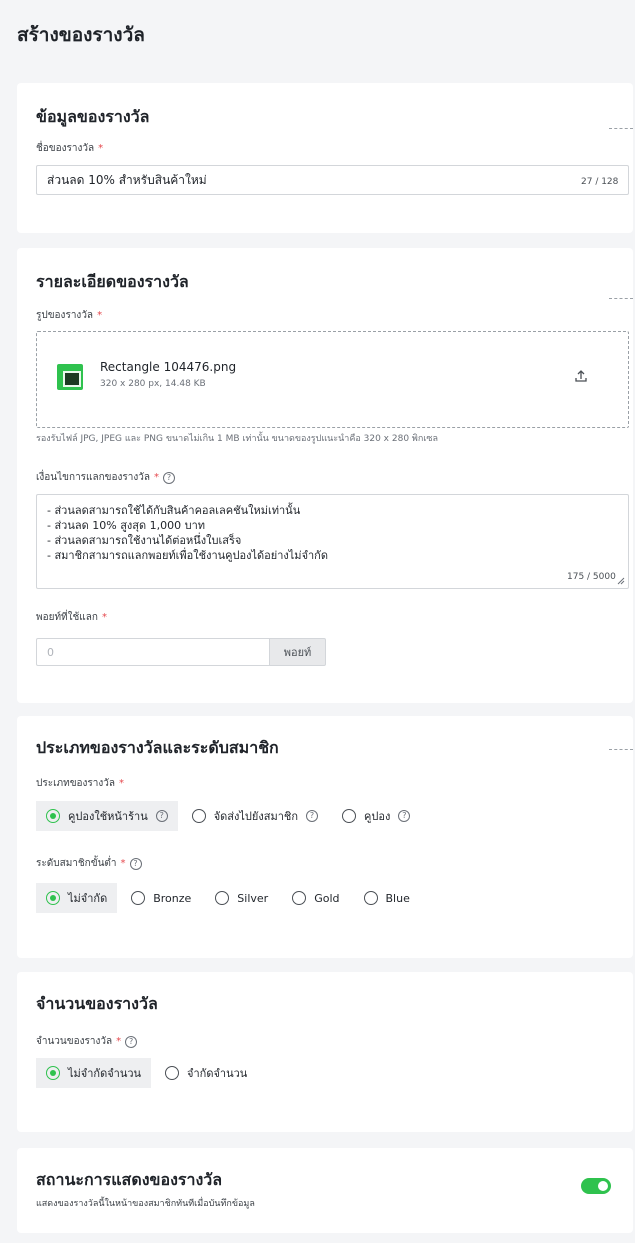  I want to click on radio-coupon: คูปอง ?, so click(376, 816).